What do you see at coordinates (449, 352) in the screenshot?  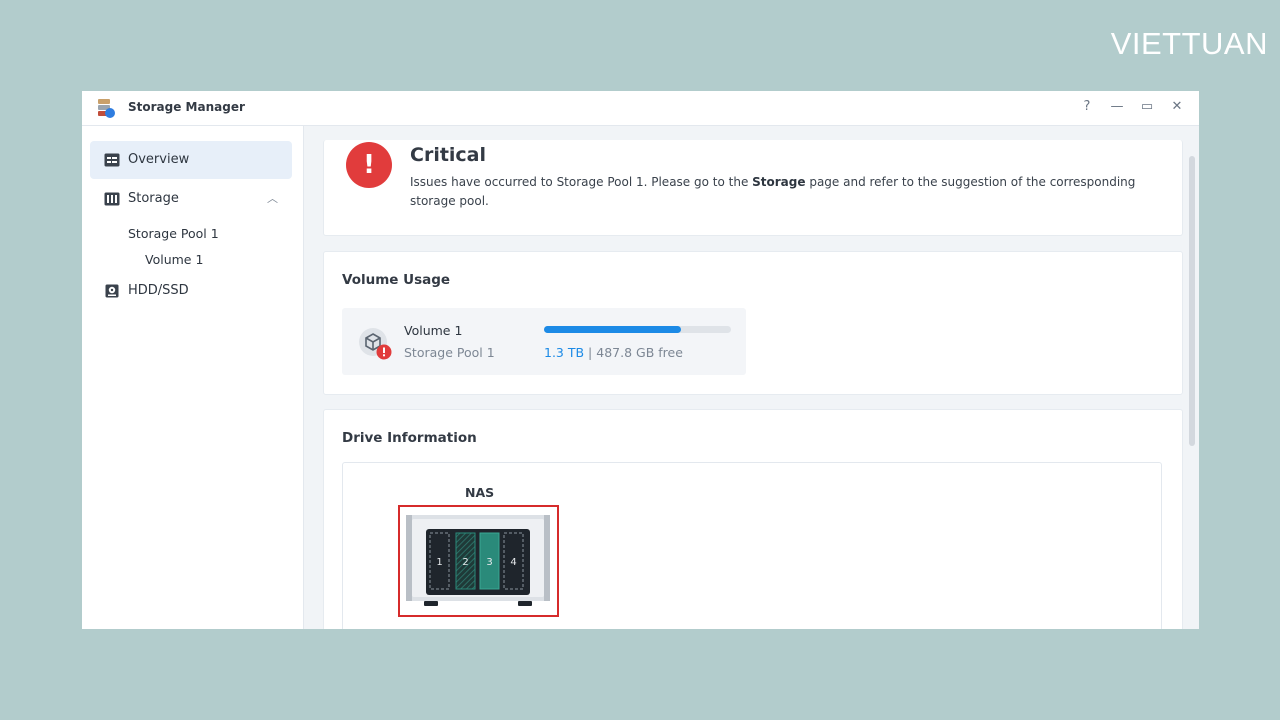 I see `volume-pool-name: Storage Pool 1` at bounding box center [449, 352].